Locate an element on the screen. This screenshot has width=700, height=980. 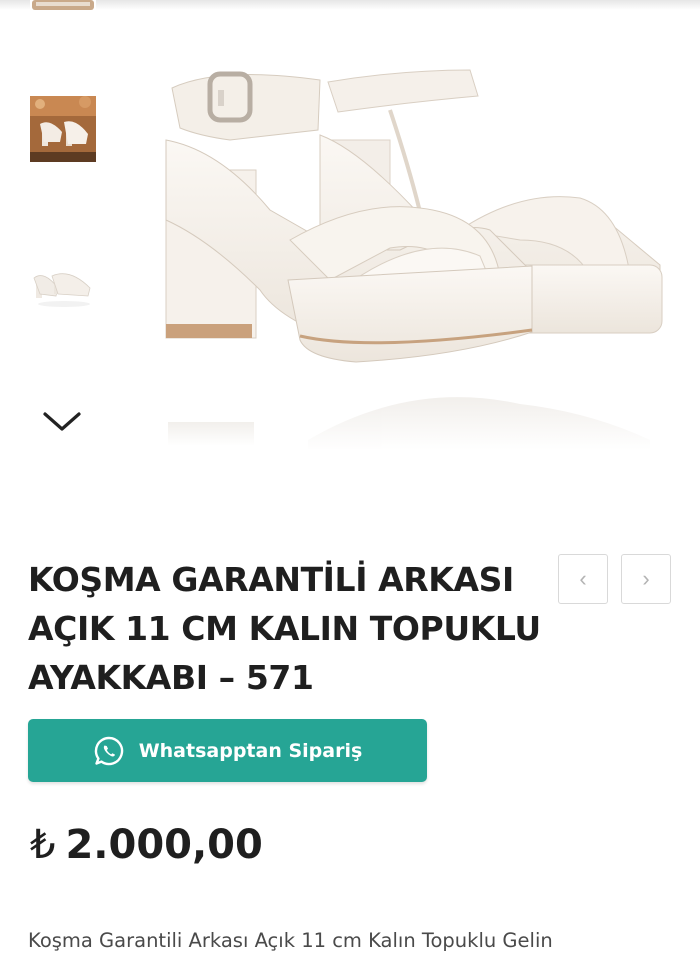
whatsapp-icon is located at coordinates (108, 750).